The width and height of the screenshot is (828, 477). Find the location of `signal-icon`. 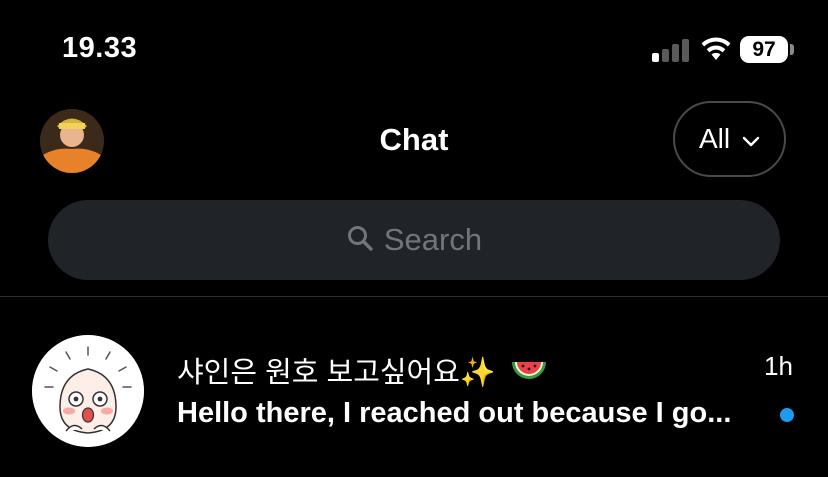

signal-icon is located at coordinates (672, 50).